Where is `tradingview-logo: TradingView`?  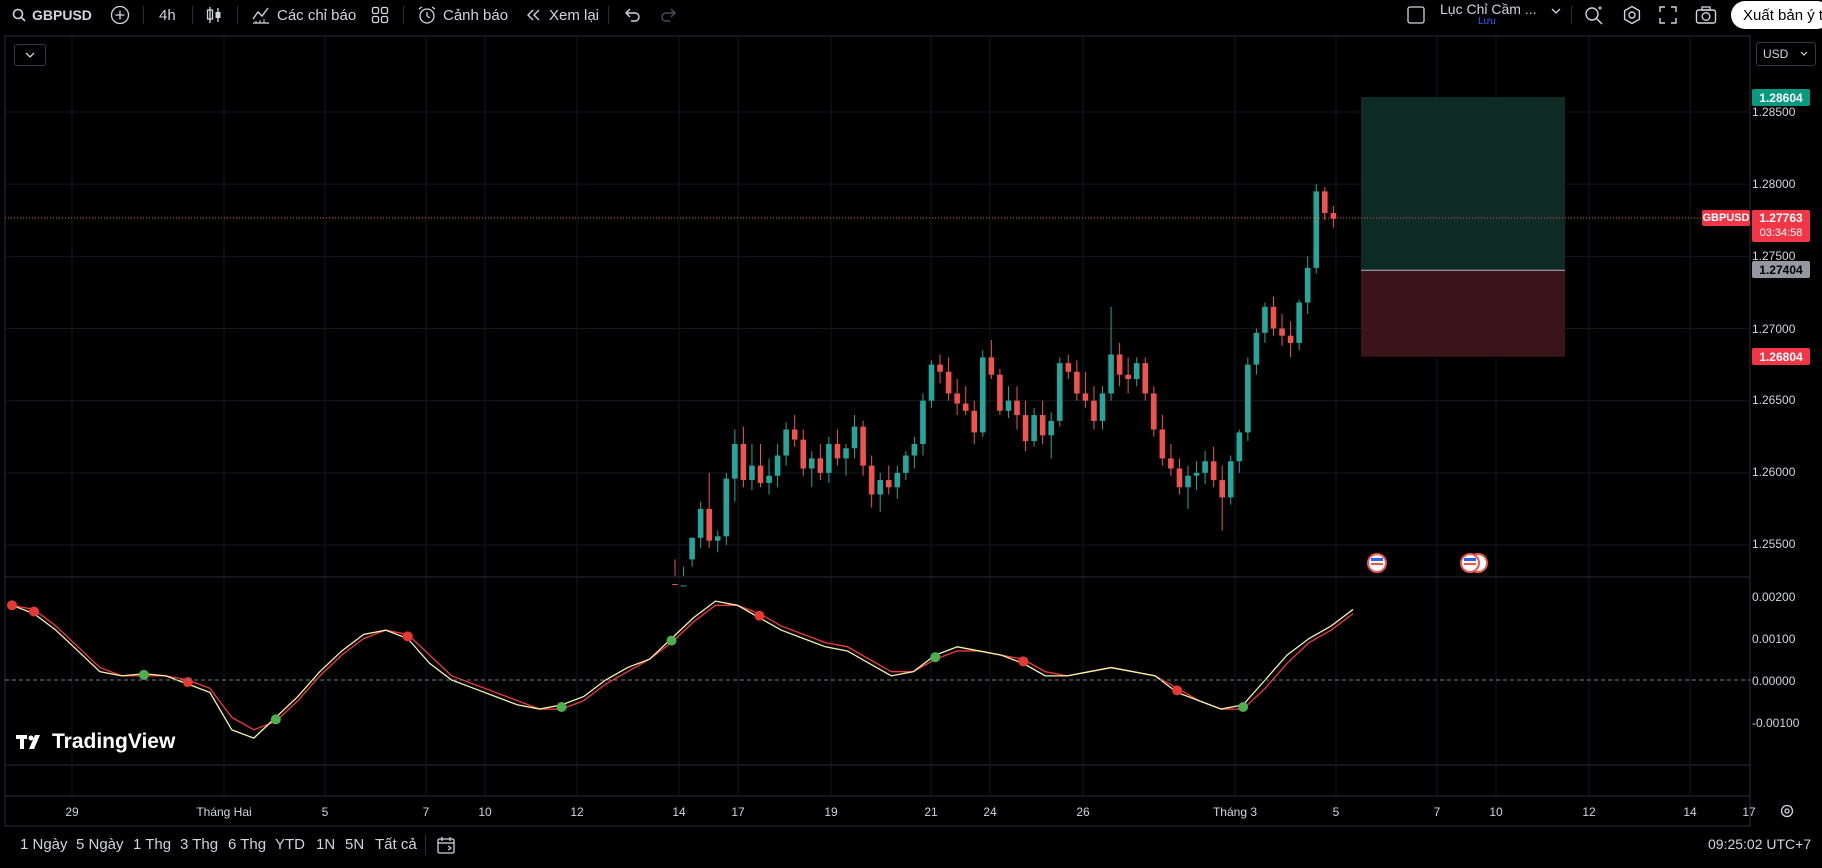 tradingview-logo: TradingView is located at coordinates (95, 742).